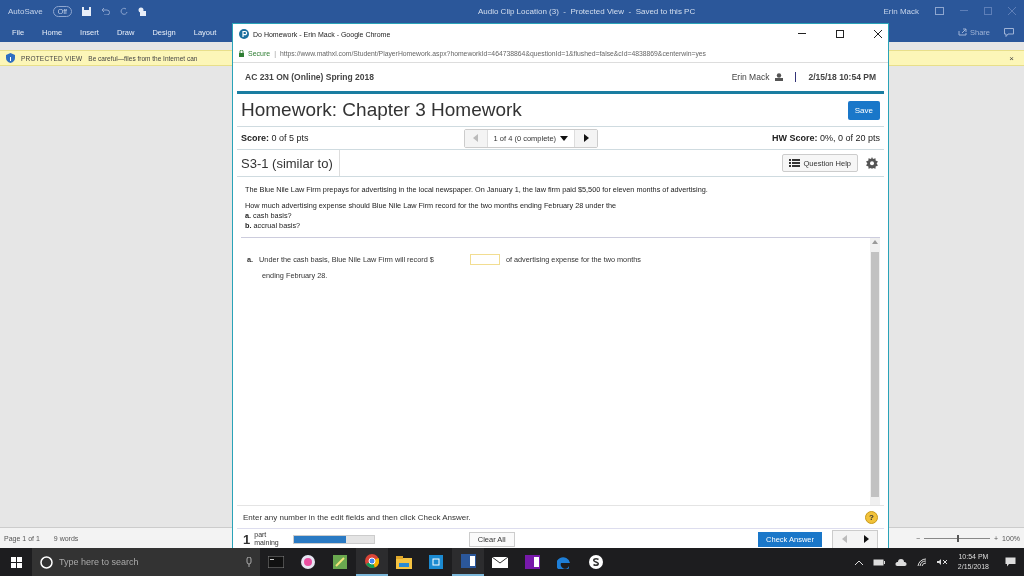 Image resolution: width=1024 pixels, height=576 pixels. What do you see at coordinates (1010, 562) in the screenshot?
I see `notifications-icon` at bounding box center [1010, 562].